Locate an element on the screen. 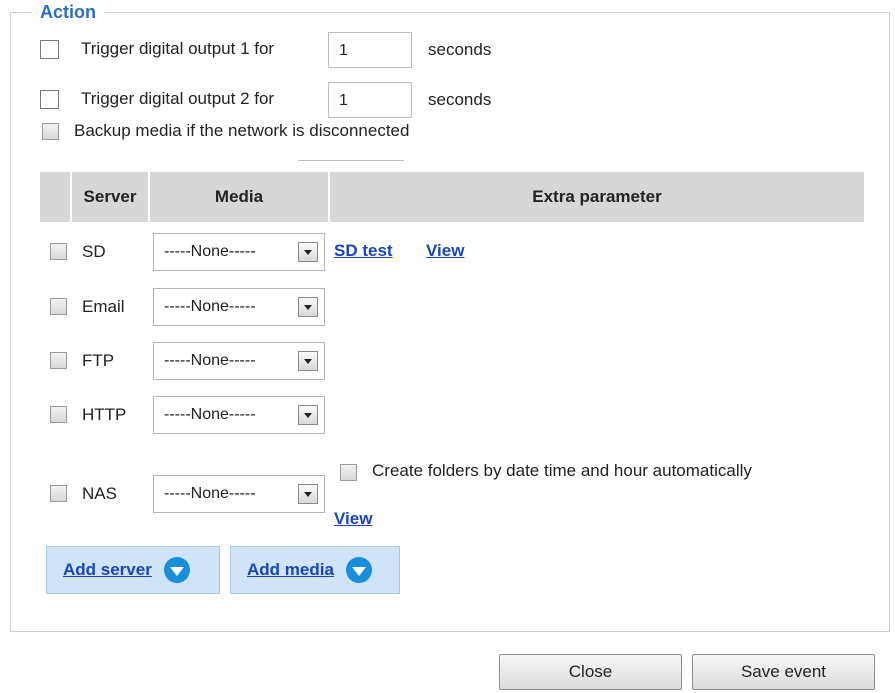 The width and height of the screenshot is (895, 693). server-email-checkbox is located at coordinates (58, 306).